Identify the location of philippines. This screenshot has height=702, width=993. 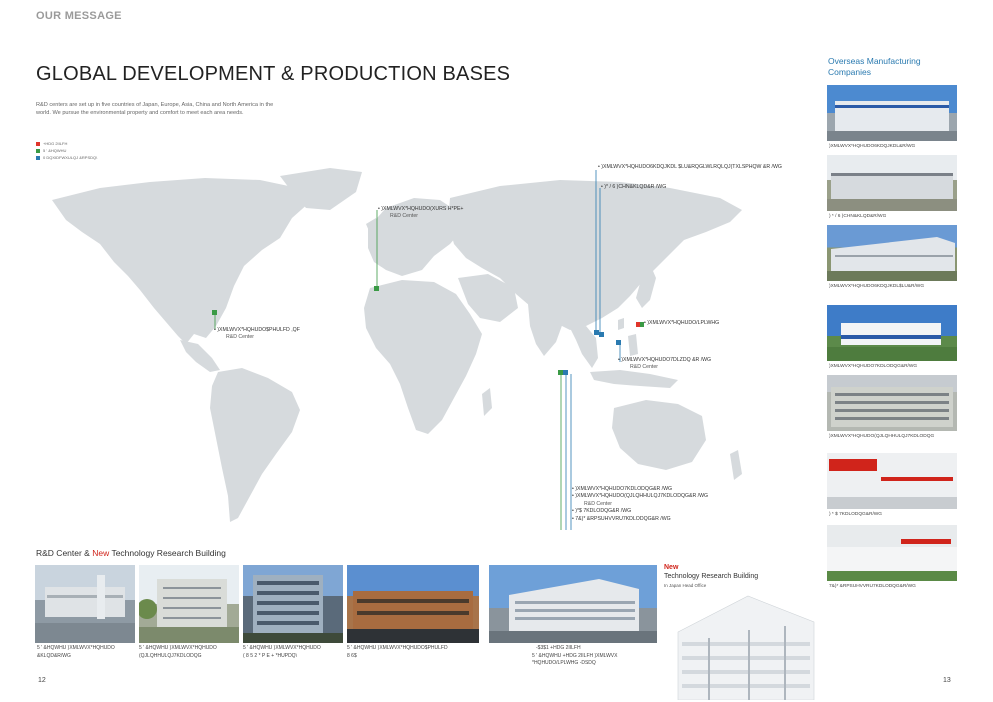
(633, 345).